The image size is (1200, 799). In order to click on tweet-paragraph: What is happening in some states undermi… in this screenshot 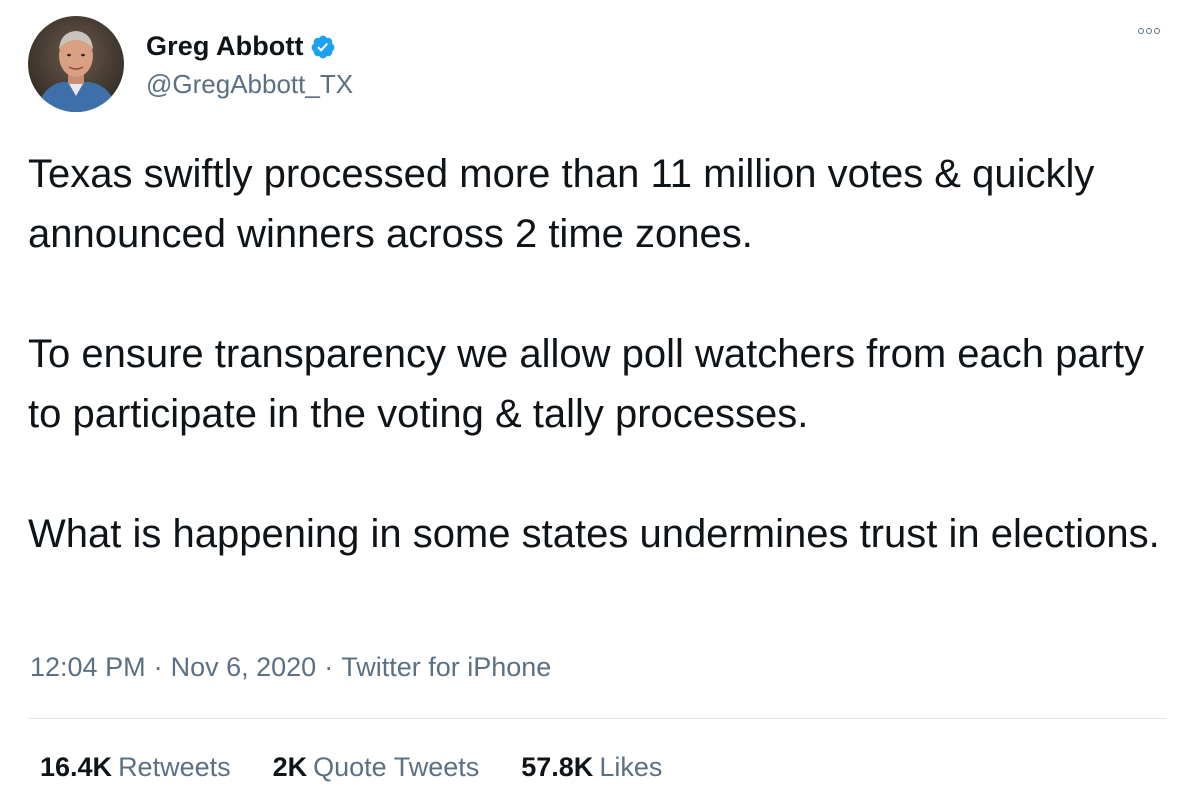, I will do `click(594, 534)`.